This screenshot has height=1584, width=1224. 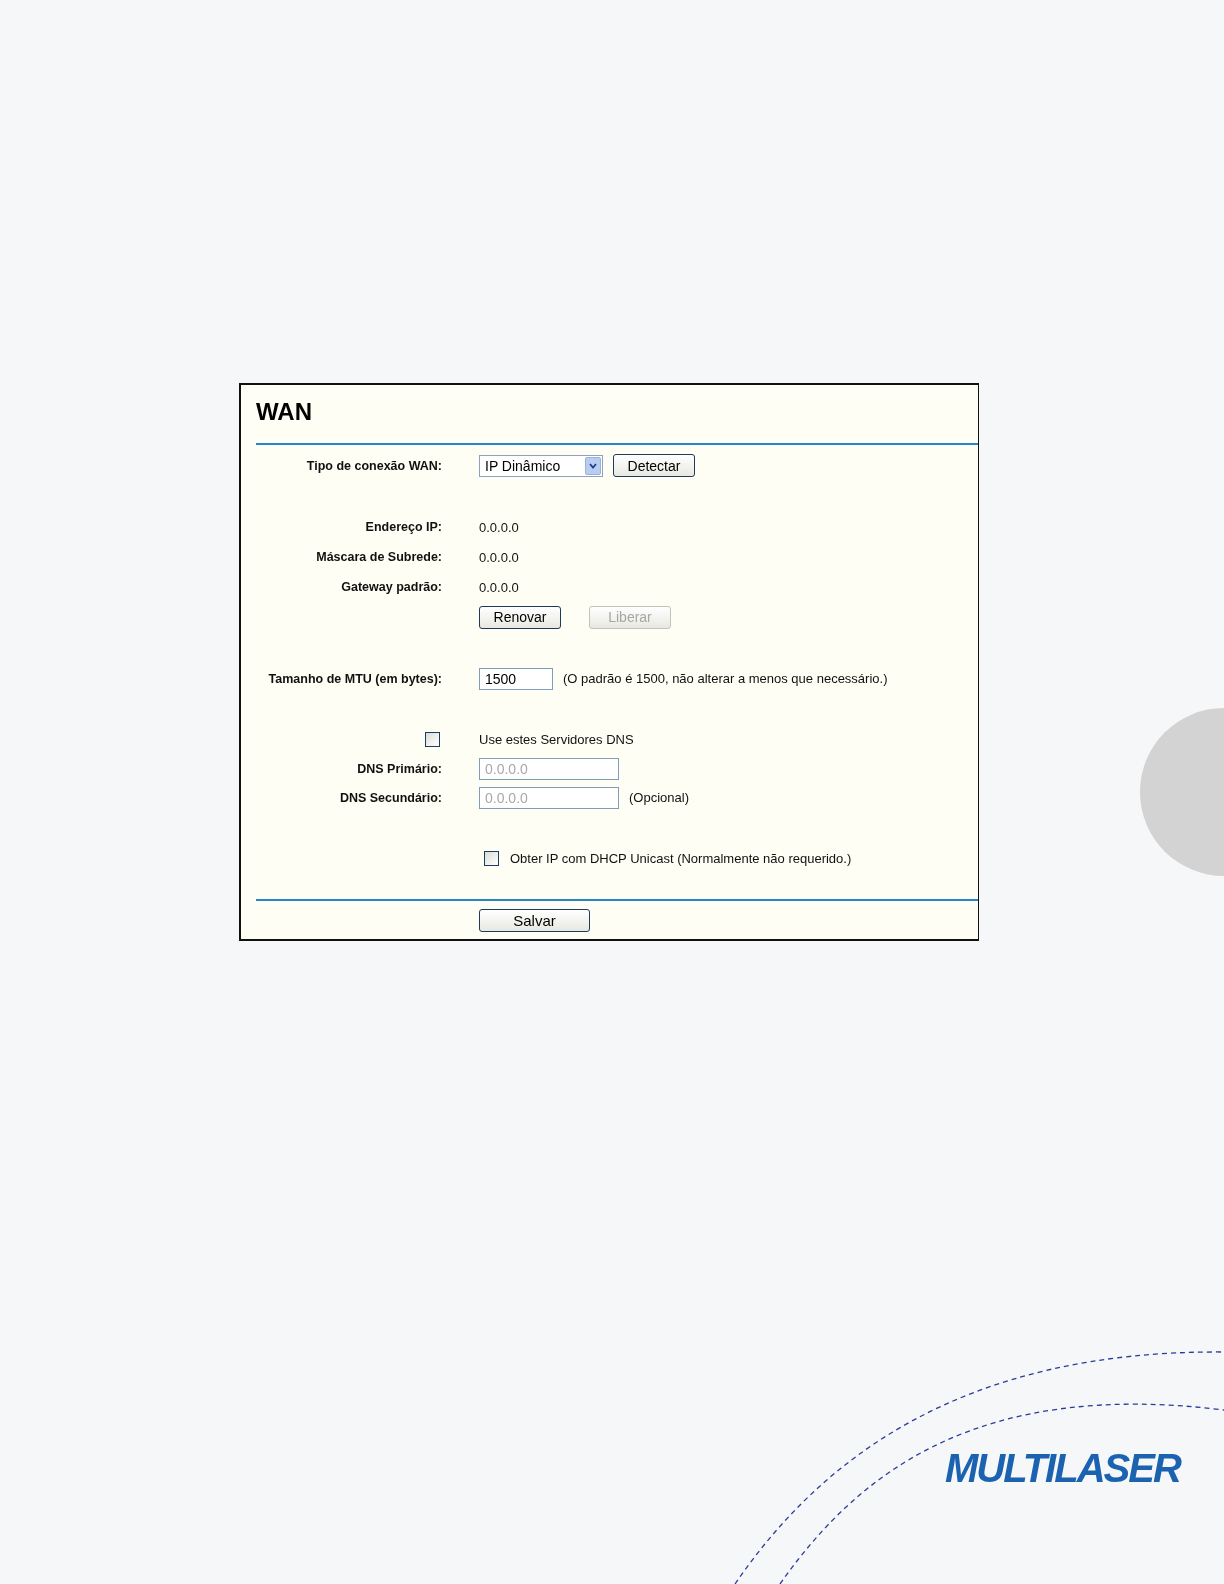 I want to click on field-label: DNS Secundário:, so click(x=390, y=797).